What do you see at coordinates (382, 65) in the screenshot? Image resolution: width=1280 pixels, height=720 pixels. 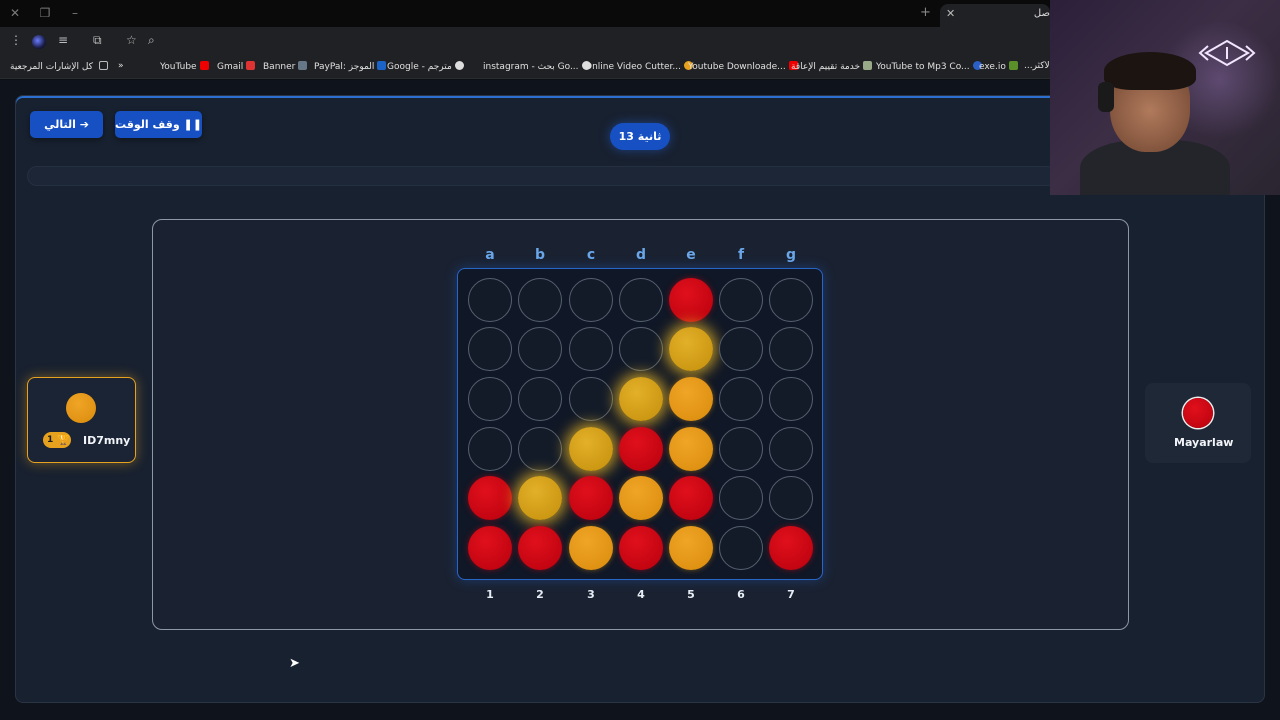 I see `paypal-icon` at bounding box center [382, 65].